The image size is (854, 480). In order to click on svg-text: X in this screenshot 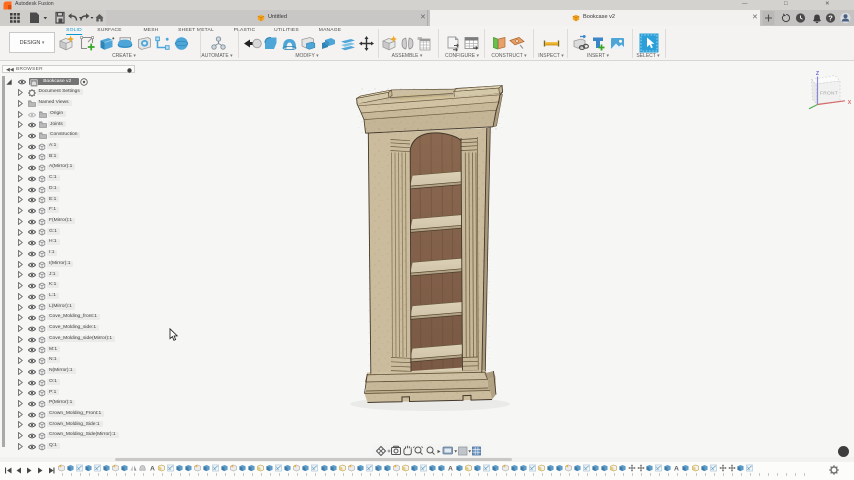, I will do `click(850, 103)`.